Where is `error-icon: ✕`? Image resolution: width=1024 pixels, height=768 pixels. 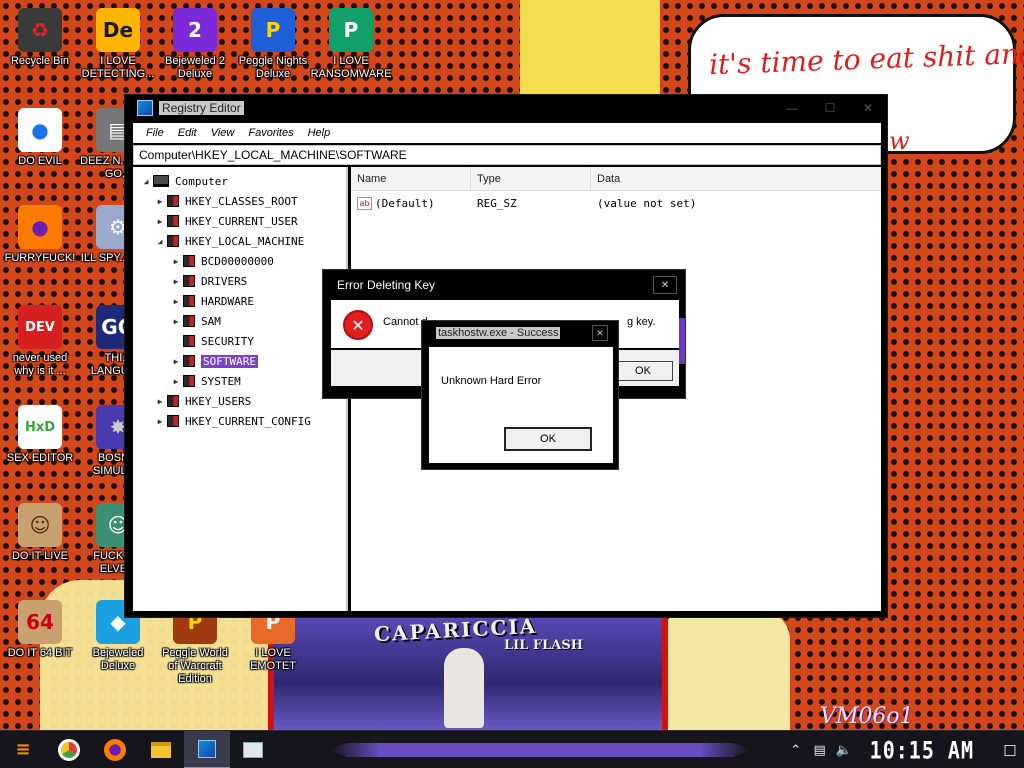
error-icon: ✕ is located at coordinates (358, 325).